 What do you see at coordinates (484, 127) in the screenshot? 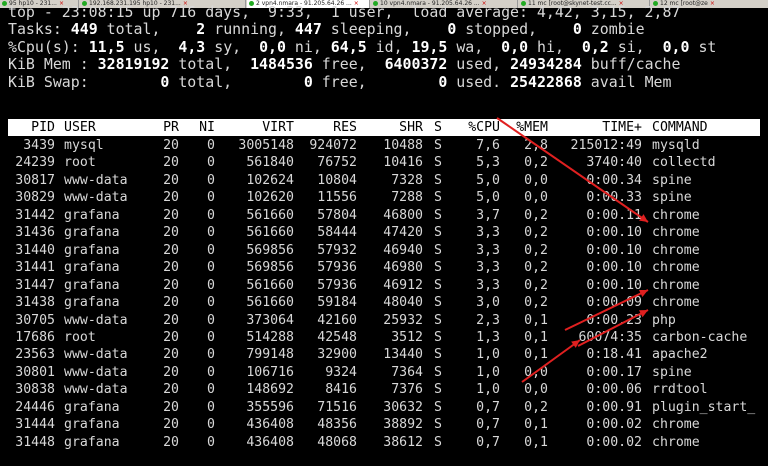
I see `column-header-cpu: %CPU` at bounding box center [484, 127].